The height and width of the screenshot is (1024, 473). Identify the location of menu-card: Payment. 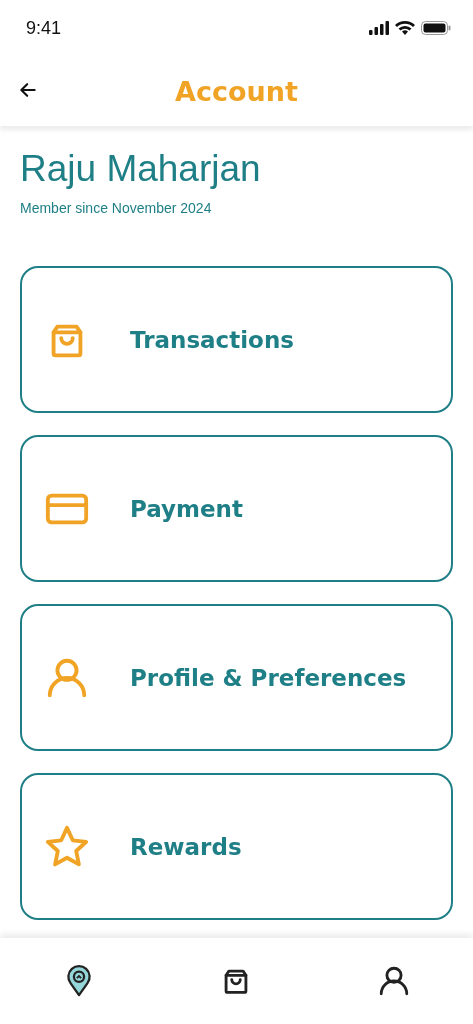
(236, 508).